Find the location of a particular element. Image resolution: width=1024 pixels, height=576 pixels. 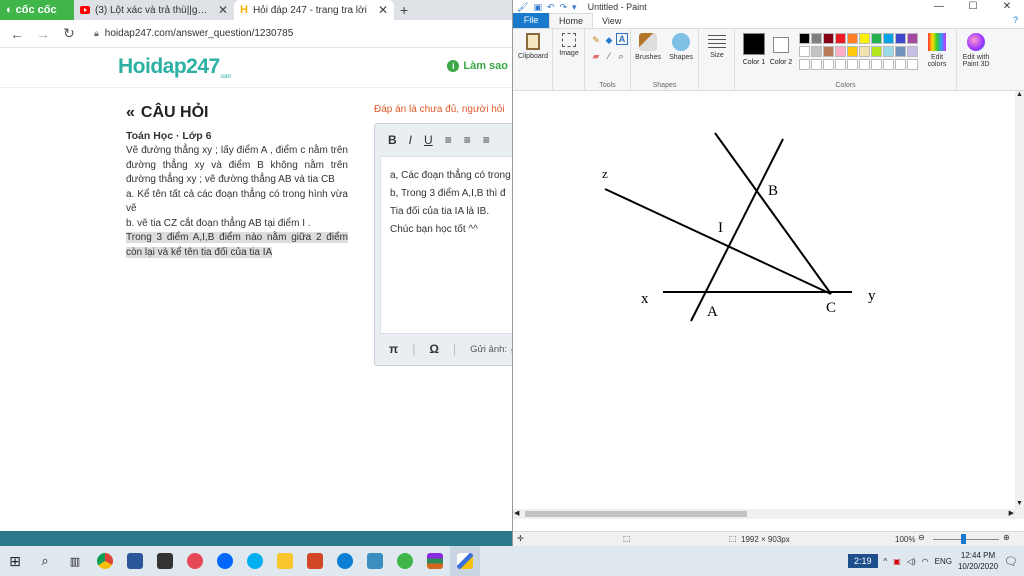

omega-icon: Ω is located at coordinates (434, 349).